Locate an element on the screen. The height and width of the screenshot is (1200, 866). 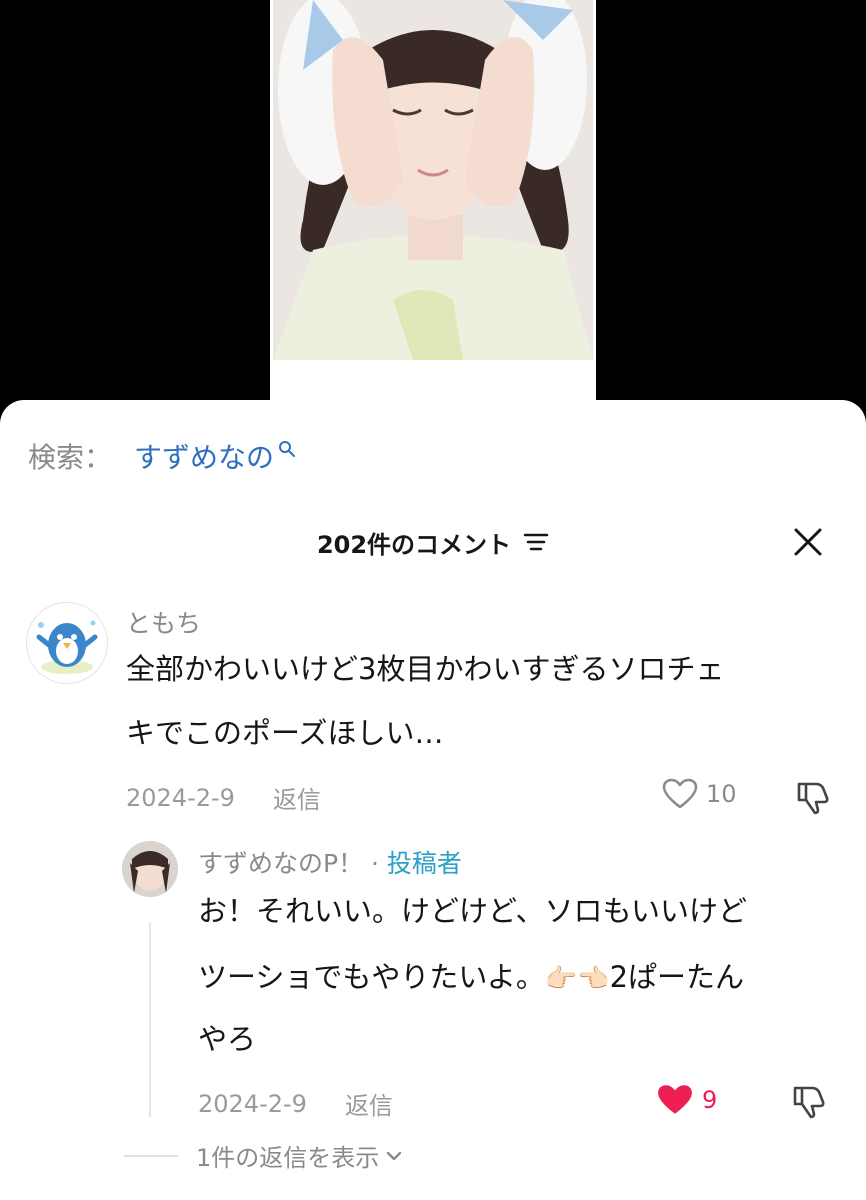
reply-text-line-3: やろ is located at coordinates (227, 1039).